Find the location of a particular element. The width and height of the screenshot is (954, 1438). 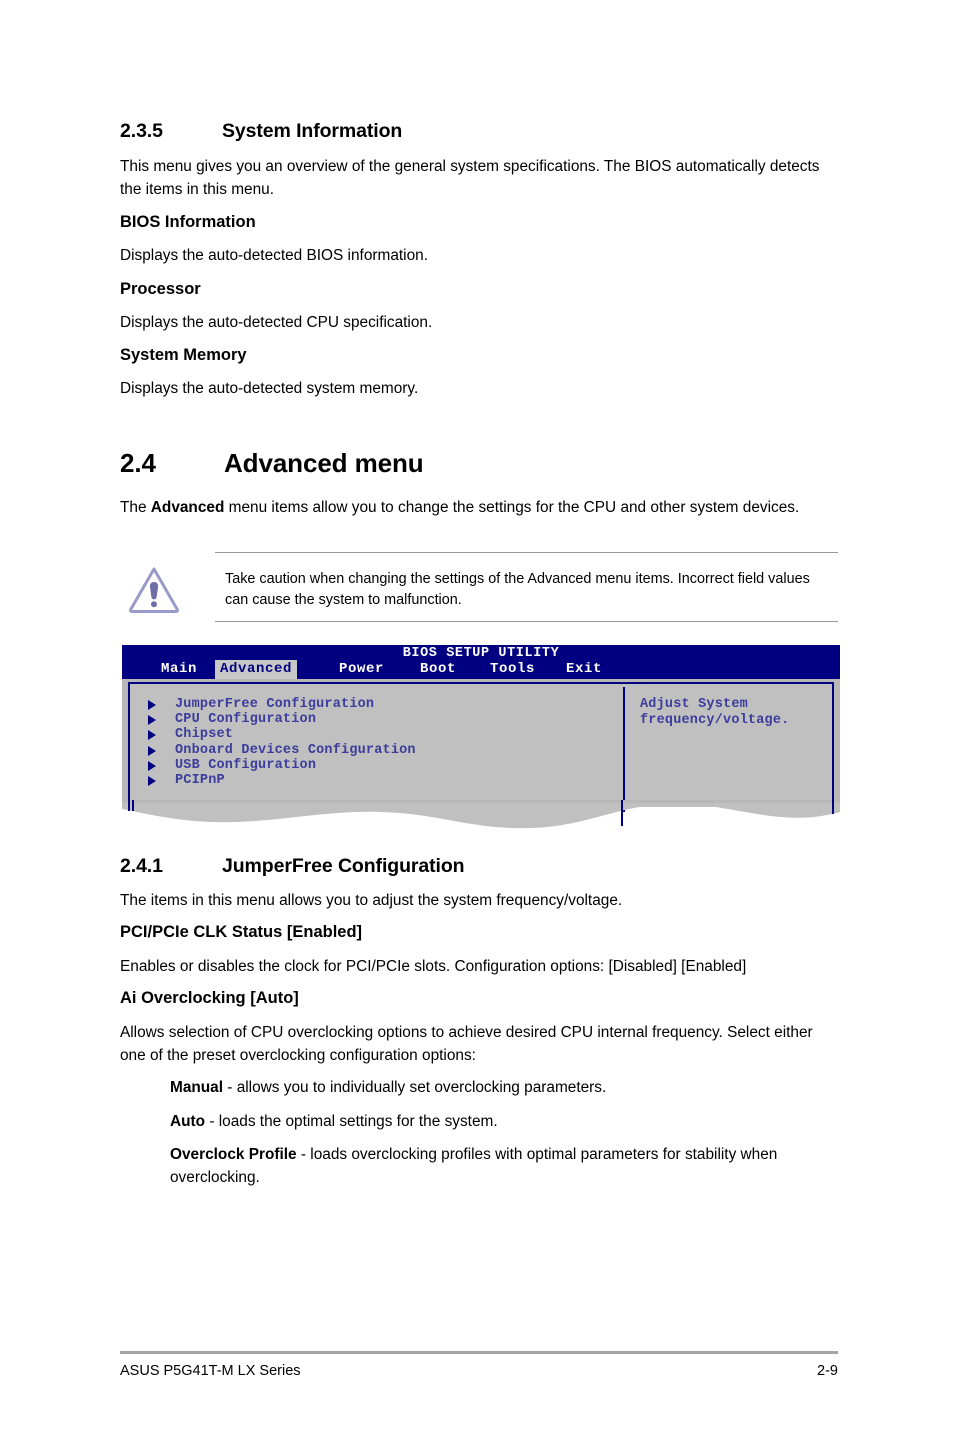

footer-divider is located at coordinates (479, 1352).